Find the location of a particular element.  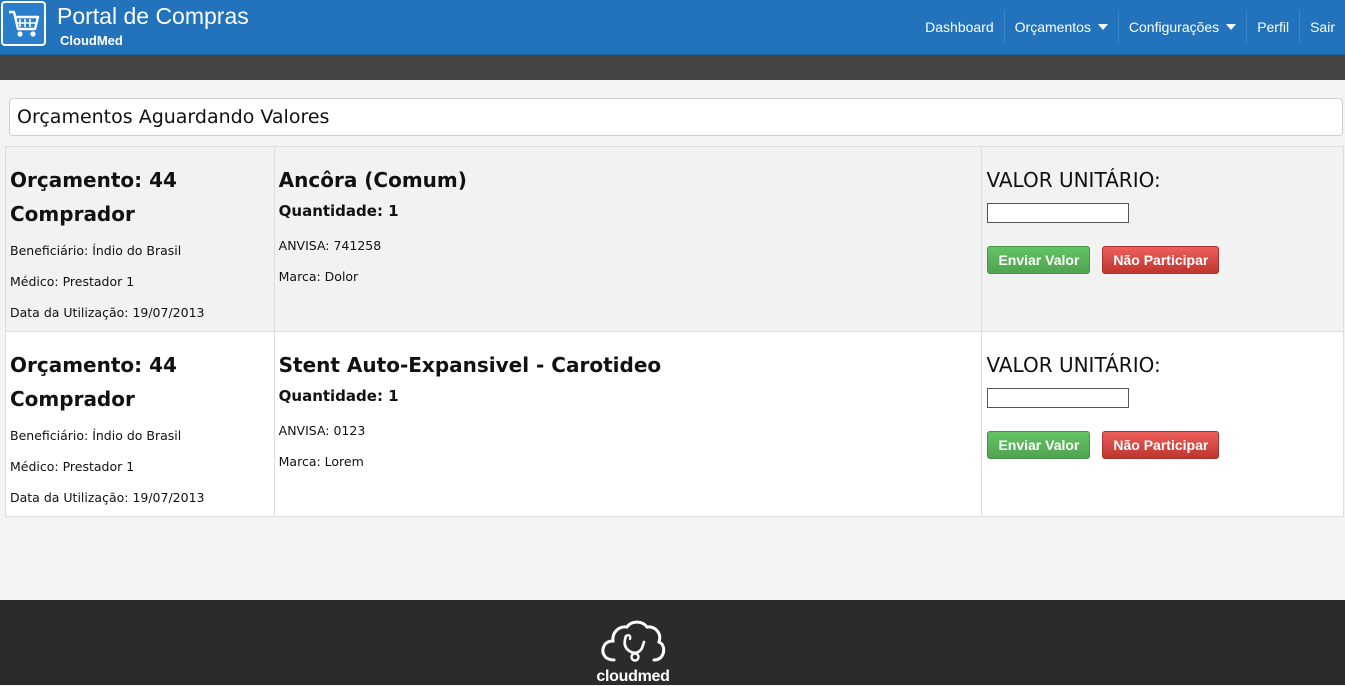

nav-orcamentos-label: Orçamentos is located at coordinates (1052, 27).